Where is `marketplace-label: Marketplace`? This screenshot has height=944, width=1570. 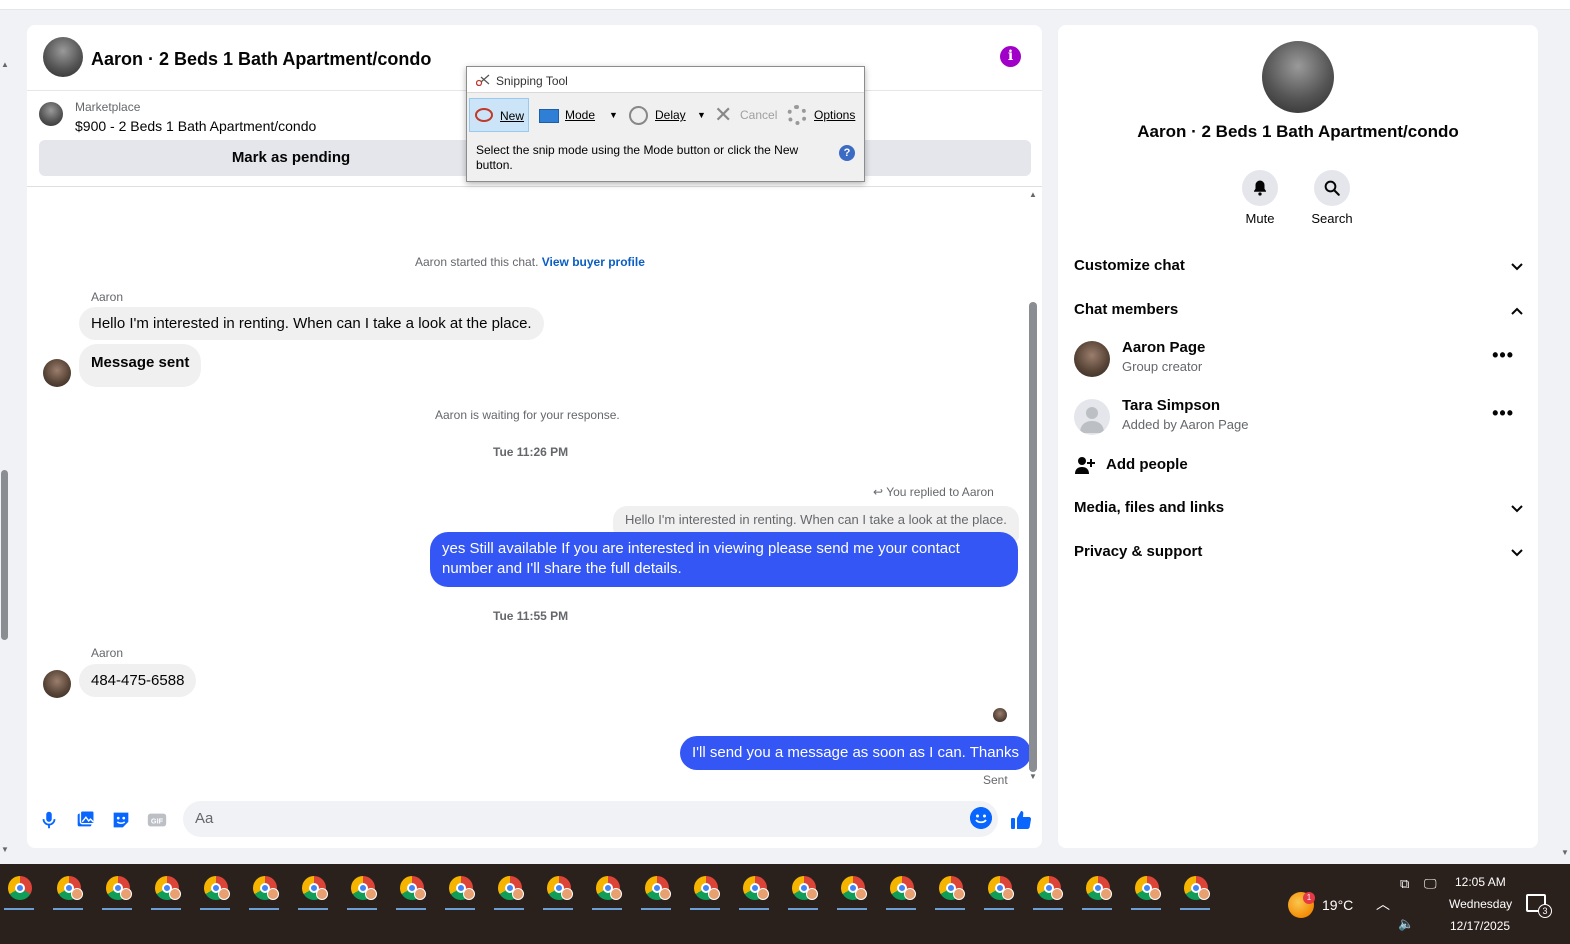
marketplace-label: Marketplace is located at coordinates (108, 107).